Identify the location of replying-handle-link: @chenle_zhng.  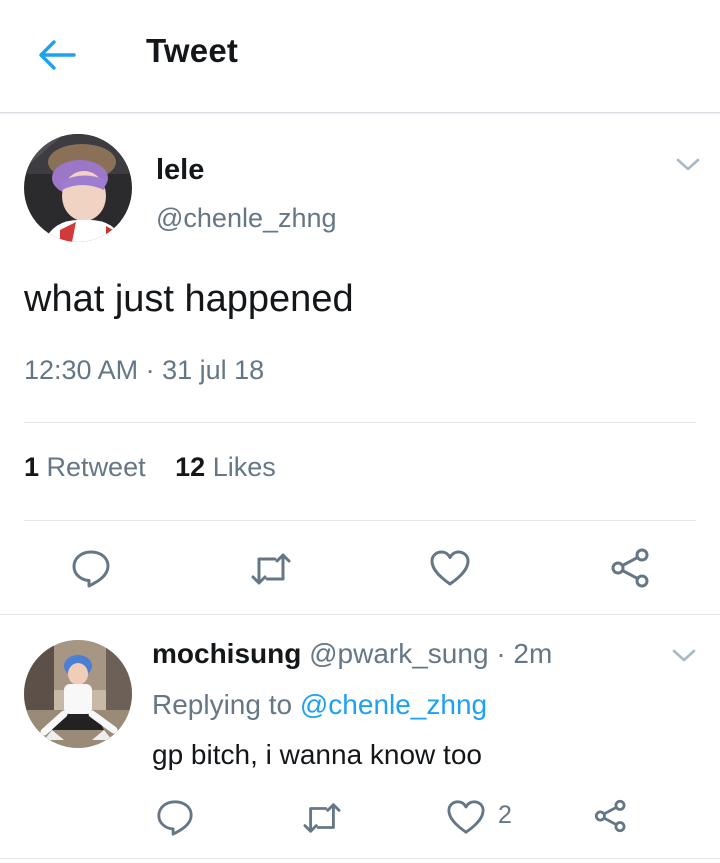
(393, 704).